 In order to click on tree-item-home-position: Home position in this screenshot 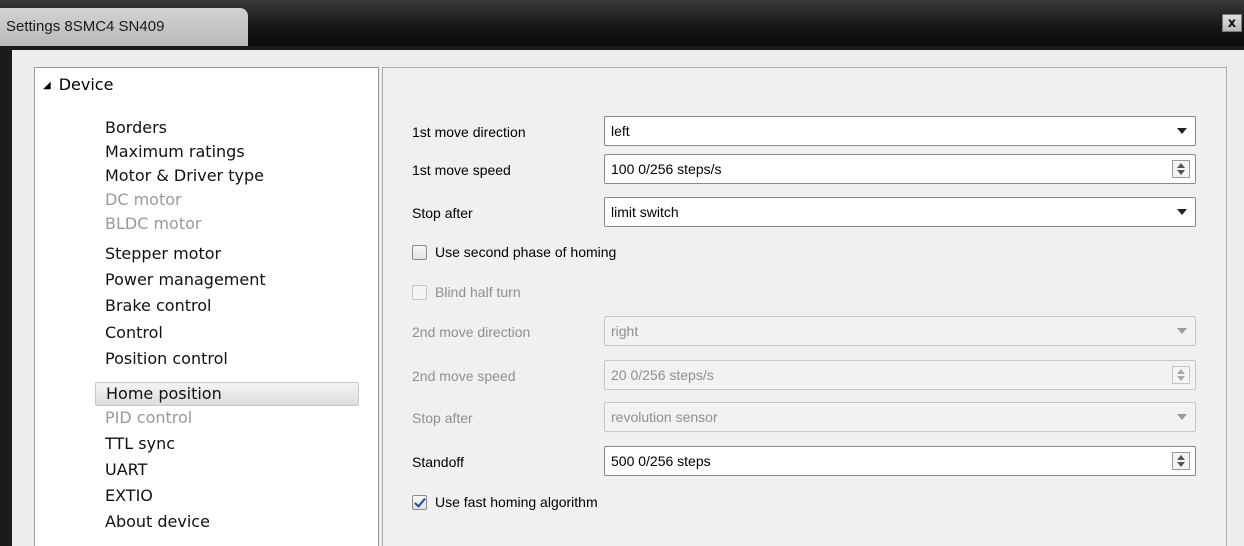, I will do `click(227, 394)`.